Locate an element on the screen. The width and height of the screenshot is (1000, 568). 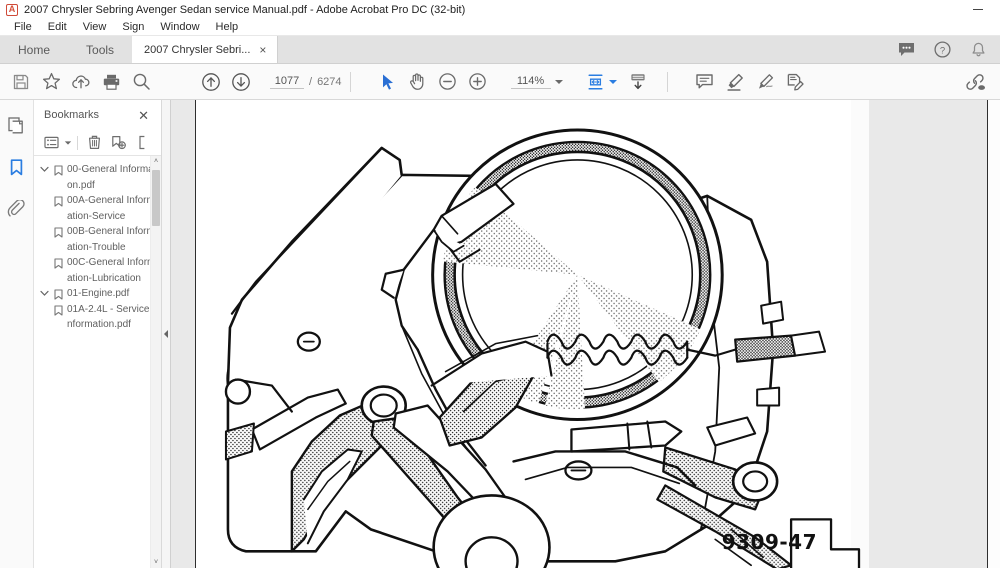
zoom-control is located at coordinates (536, 81).